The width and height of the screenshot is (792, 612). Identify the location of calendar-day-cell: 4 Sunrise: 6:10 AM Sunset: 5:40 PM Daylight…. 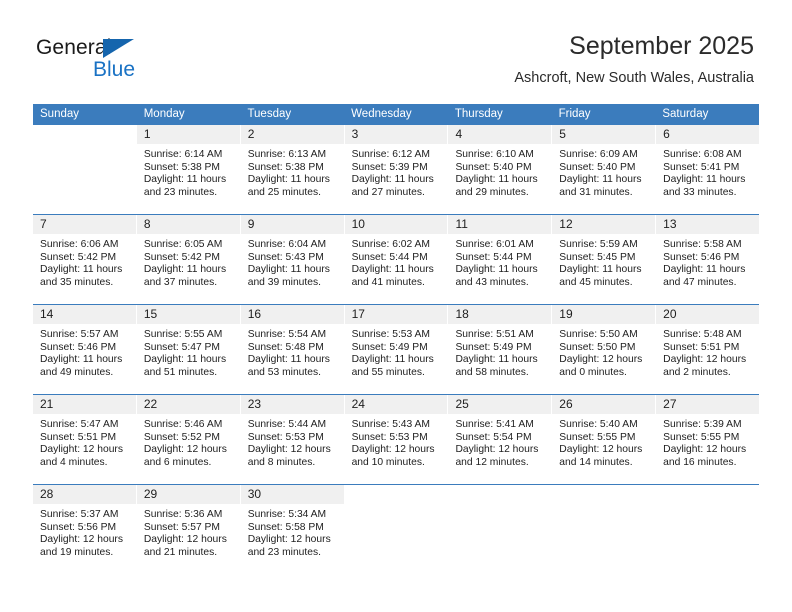
(500, 169).